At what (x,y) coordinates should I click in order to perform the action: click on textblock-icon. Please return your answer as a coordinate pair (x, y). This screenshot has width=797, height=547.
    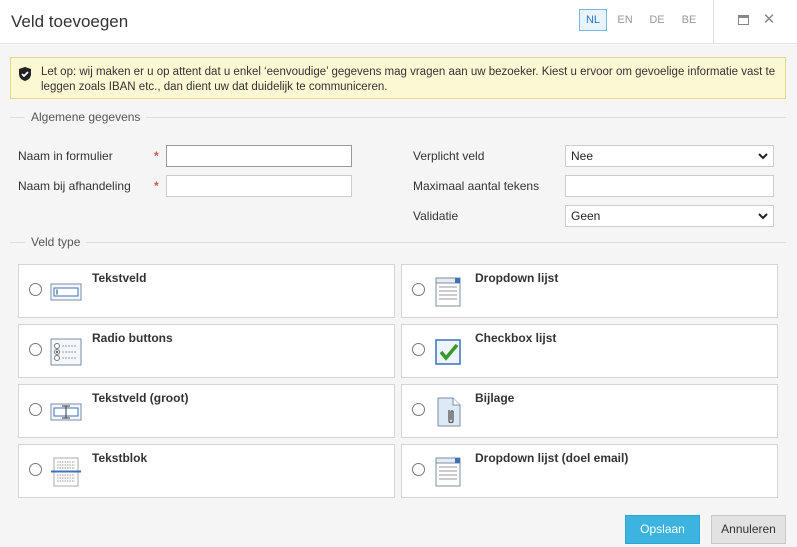
    Looking at the image, I should click on (66, 472).